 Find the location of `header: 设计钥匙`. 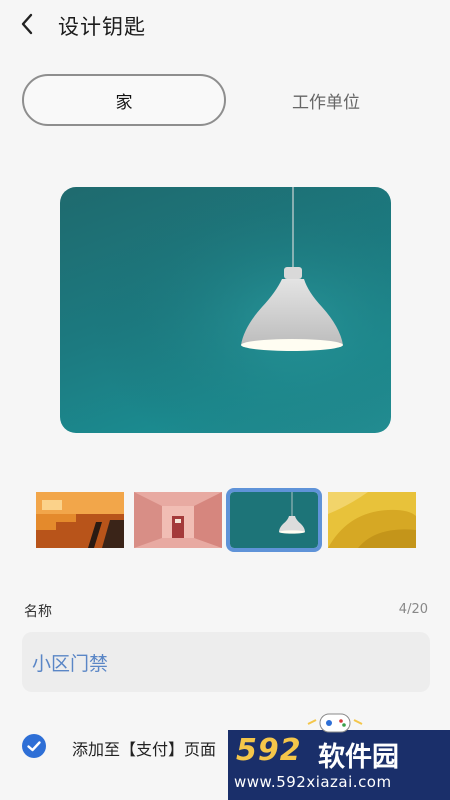

header: 设计钥匙 is located at coordinates (225, 27).